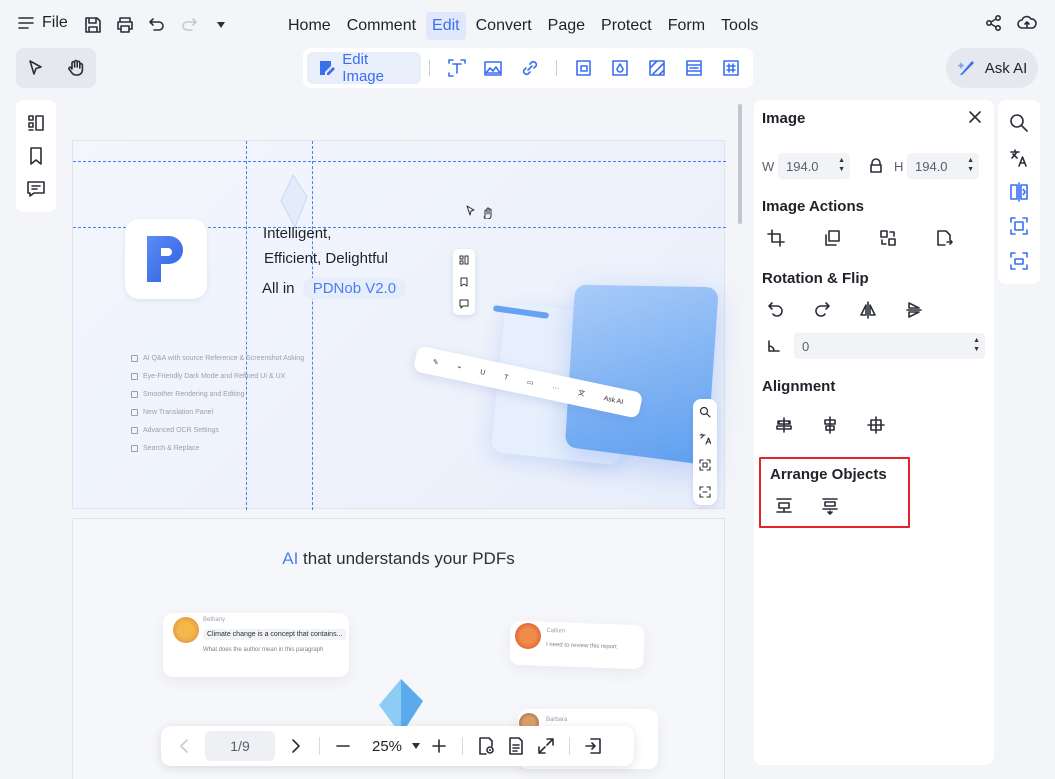 This screenshot has width=1055, height=779. I want to click on tab-convert: Convert, so click(504, 26).